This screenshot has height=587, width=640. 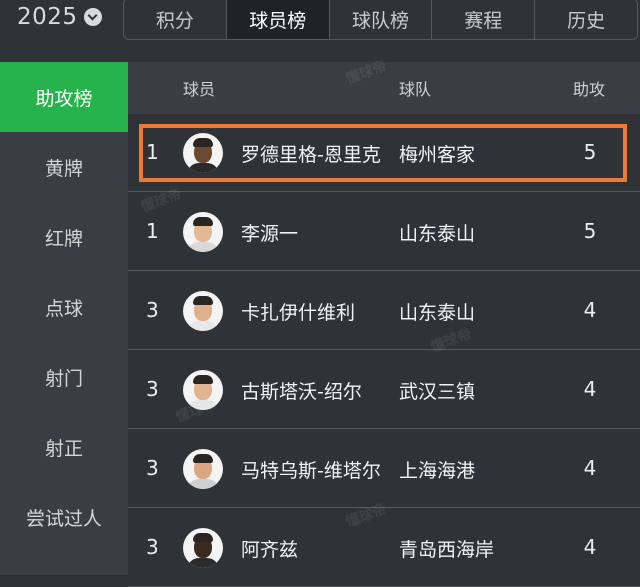 I want to click on player-name: 古斯塔沃-绍尔, so click(x=301, y=390).